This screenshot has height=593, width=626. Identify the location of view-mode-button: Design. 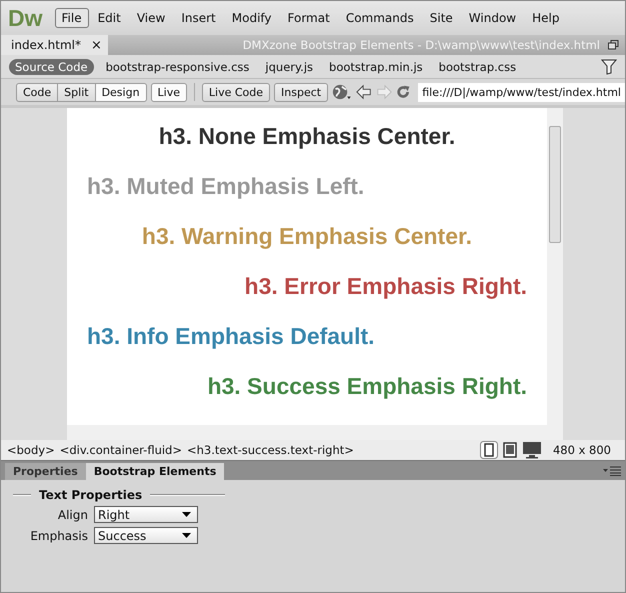
(120, 92).